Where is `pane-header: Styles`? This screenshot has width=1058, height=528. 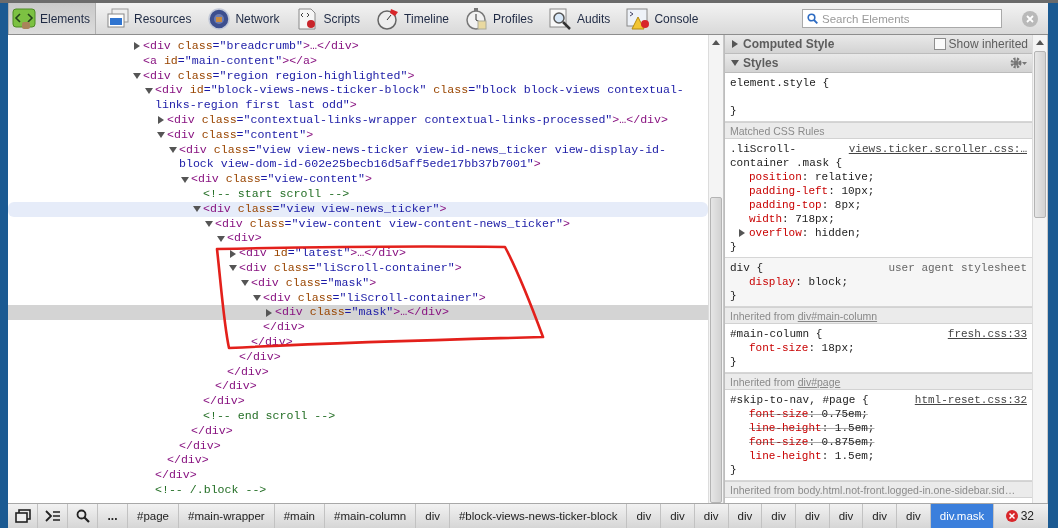 pane-header: Styles is located at coordinates (878, 63).